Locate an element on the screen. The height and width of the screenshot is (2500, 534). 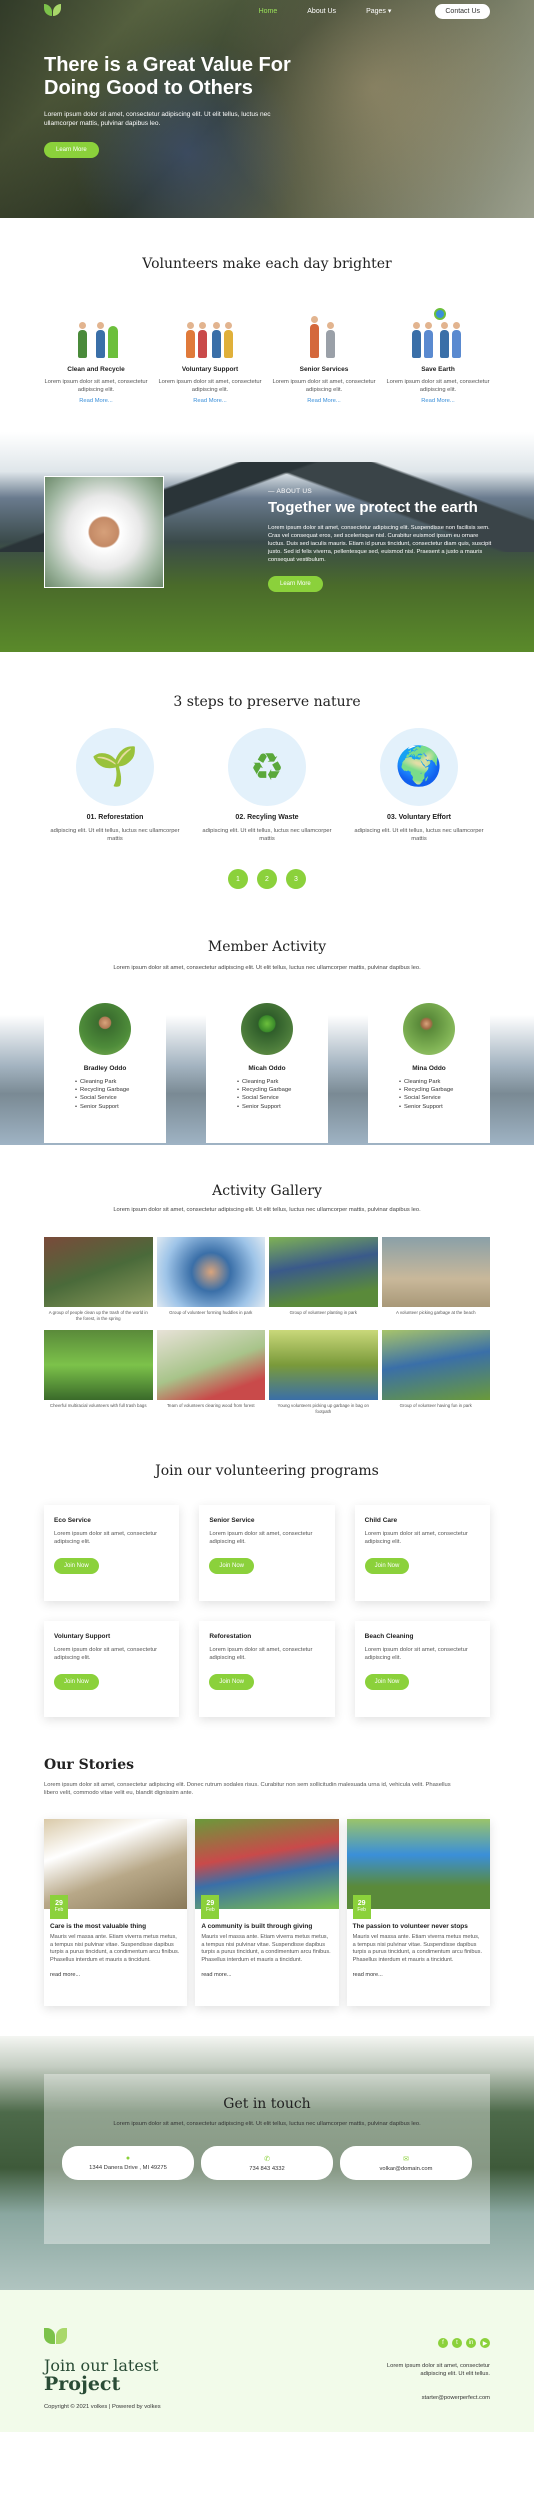
navbar: Home About Us Pages ▾ Contact Us is located at coordinates (267, 11).